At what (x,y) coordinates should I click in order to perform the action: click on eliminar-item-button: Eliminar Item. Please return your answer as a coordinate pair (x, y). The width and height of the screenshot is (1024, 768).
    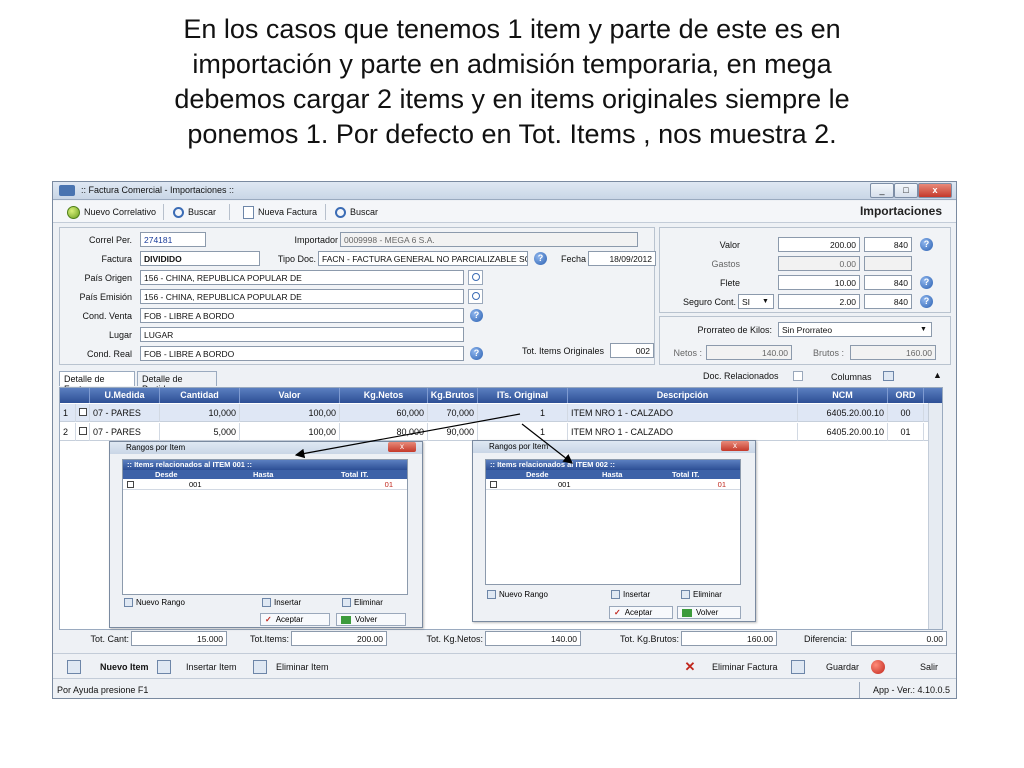
    Looking at the image, I should click on (291, 667).